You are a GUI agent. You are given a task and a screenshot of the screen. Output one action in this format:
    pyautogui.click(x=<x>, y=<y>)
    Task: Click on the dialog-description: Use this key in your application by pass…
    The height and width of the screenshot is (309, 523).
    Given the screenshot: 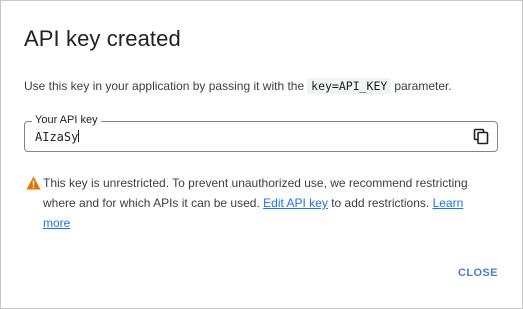 What is the action you would take?
    pyautogui.click(x=238, y=86)
    